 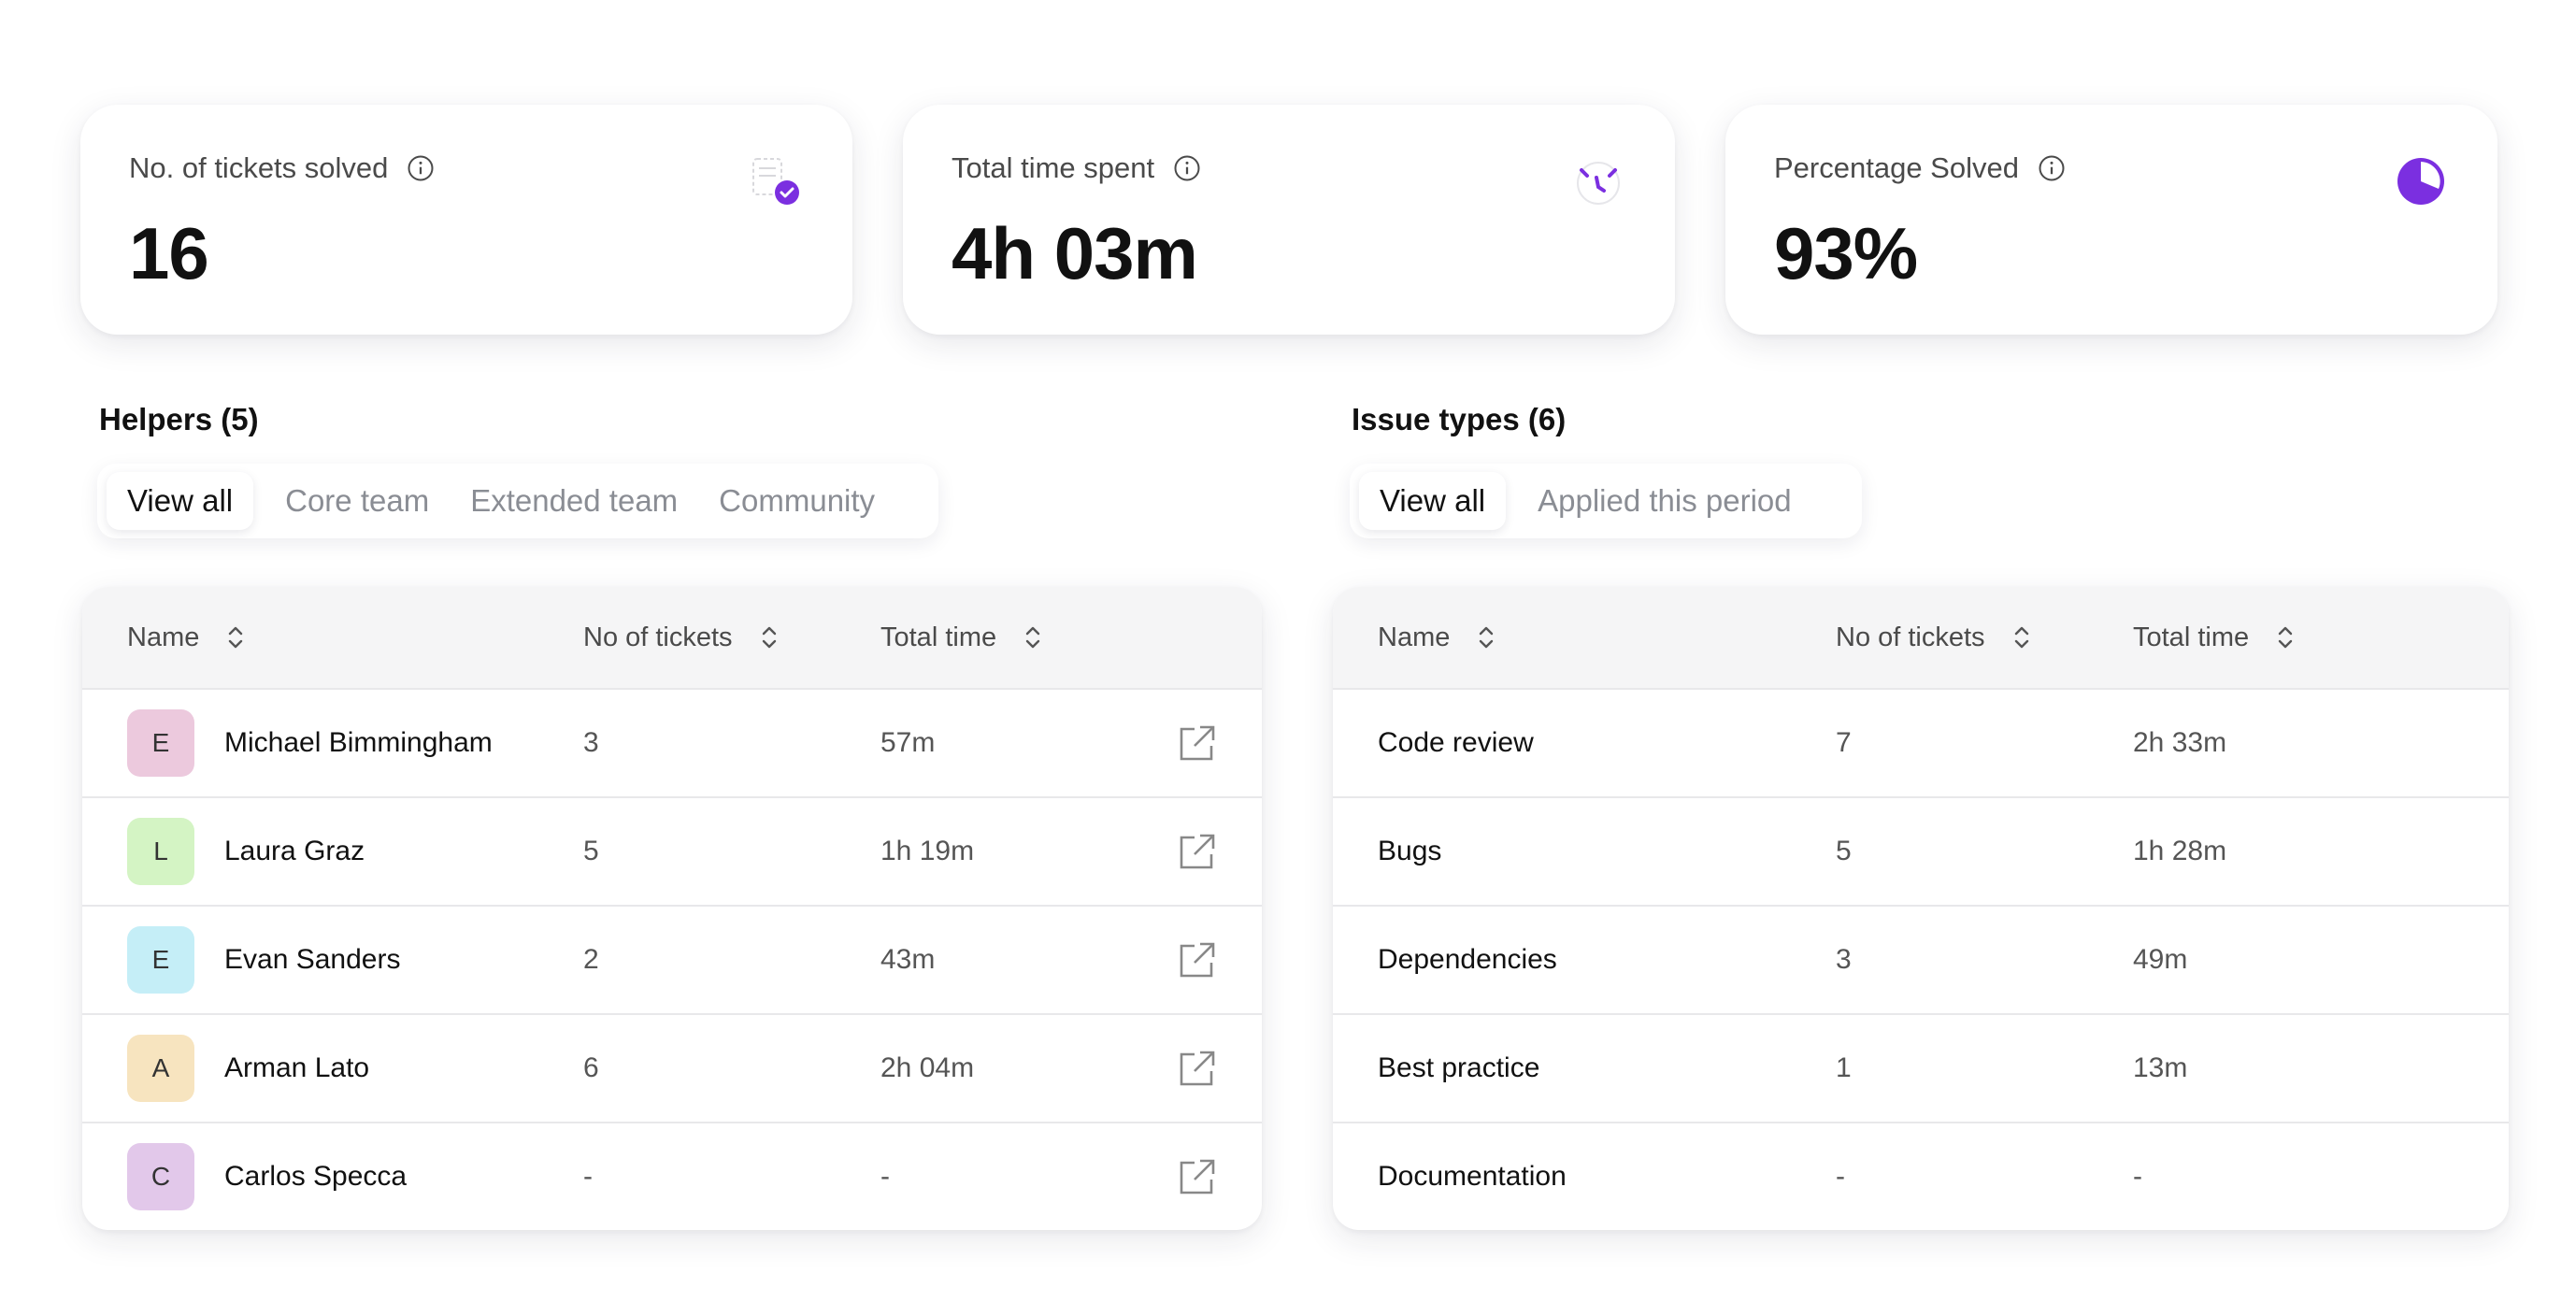 What do you see at coordinates (2160, 960) in the screenshot?
I see `total-time: 49m` at bounding box center [2160, 960].